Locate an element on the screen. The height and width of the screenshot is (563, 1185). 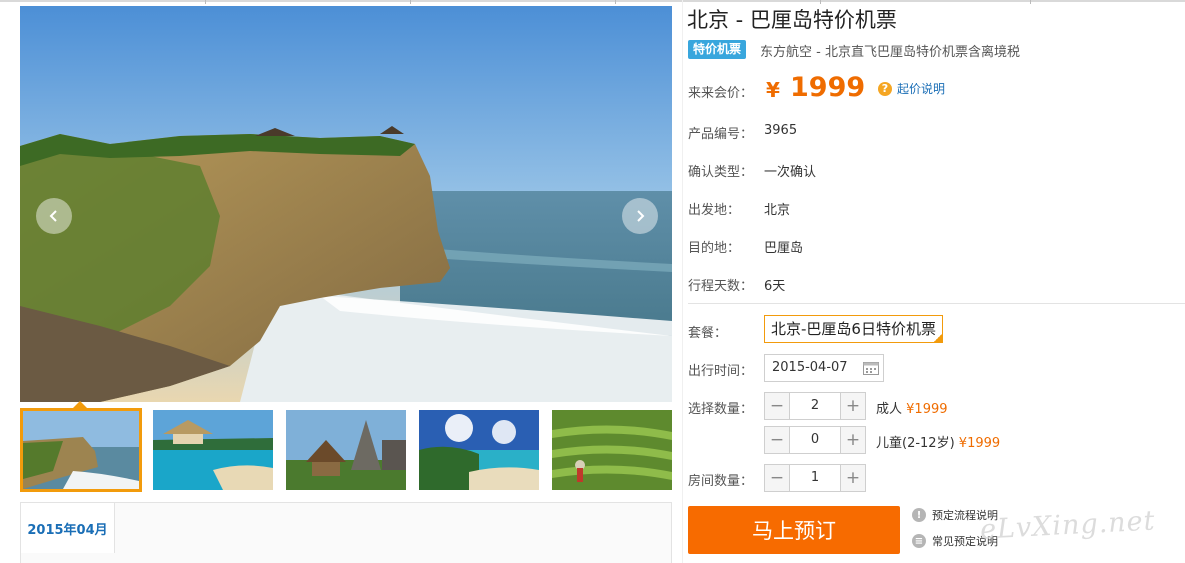
departure-value: 北京 is located at coordinates (777, 210).